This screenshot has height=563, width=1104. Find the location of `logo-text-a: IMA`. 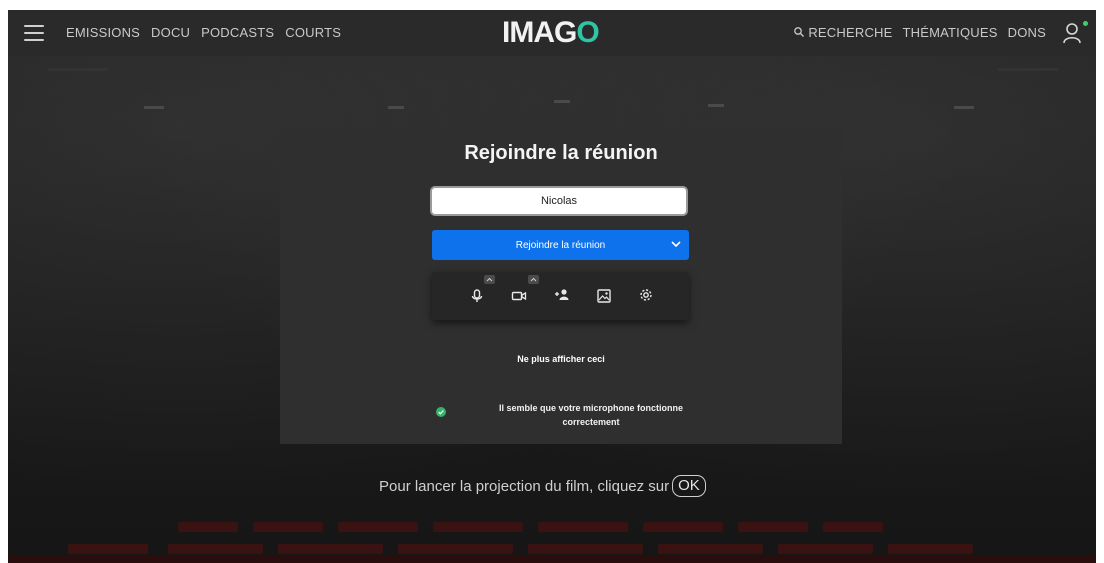

logo-text-a: IMA is located at coordinates (528, 32).